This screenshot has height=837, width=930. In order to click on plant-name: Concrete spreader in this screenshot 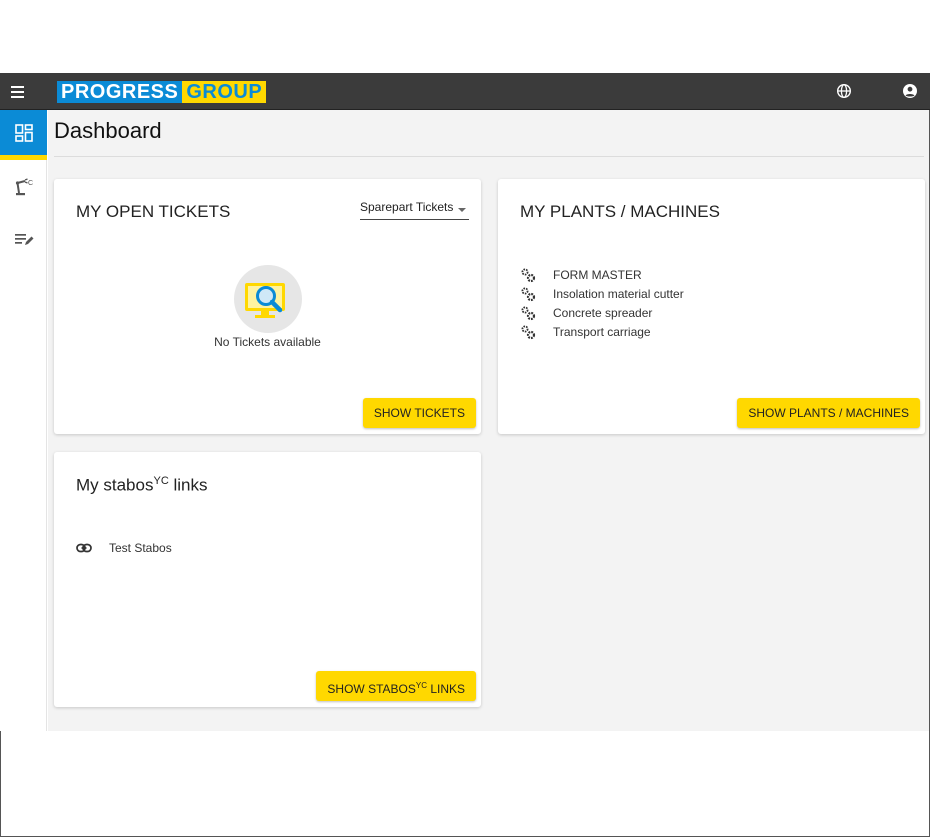, I will do `click(603, 312)`.